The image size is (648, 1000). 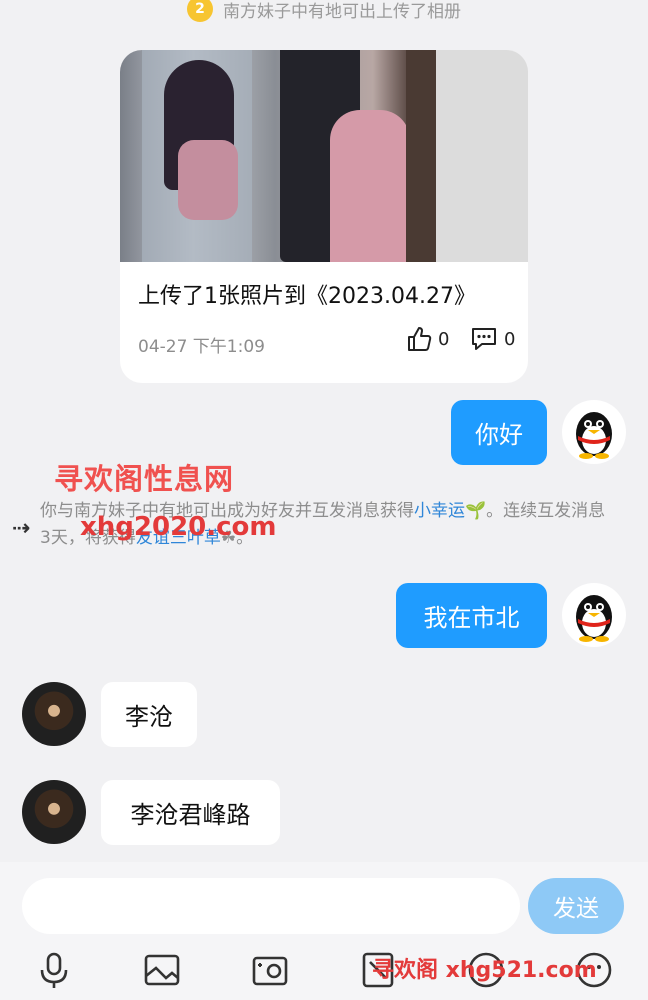 I want to click on message-bubble-in: 李沧君峰路, so click(x=190, y=812).